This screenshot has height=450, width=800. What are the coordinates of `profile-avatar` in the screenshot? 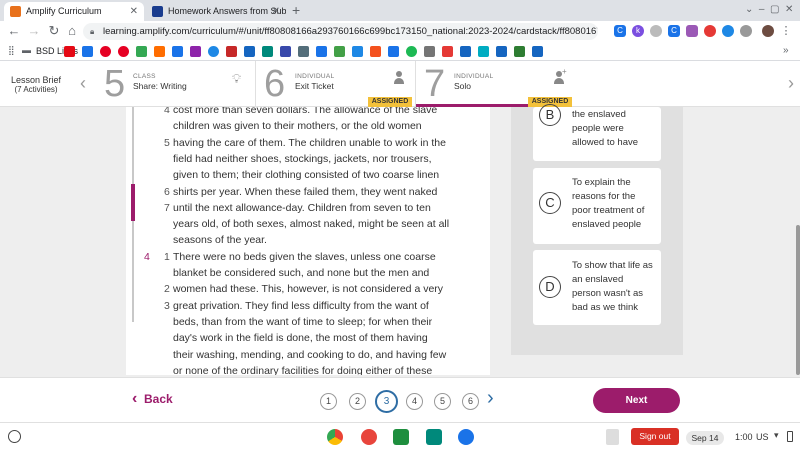 It's located at (768, 31).